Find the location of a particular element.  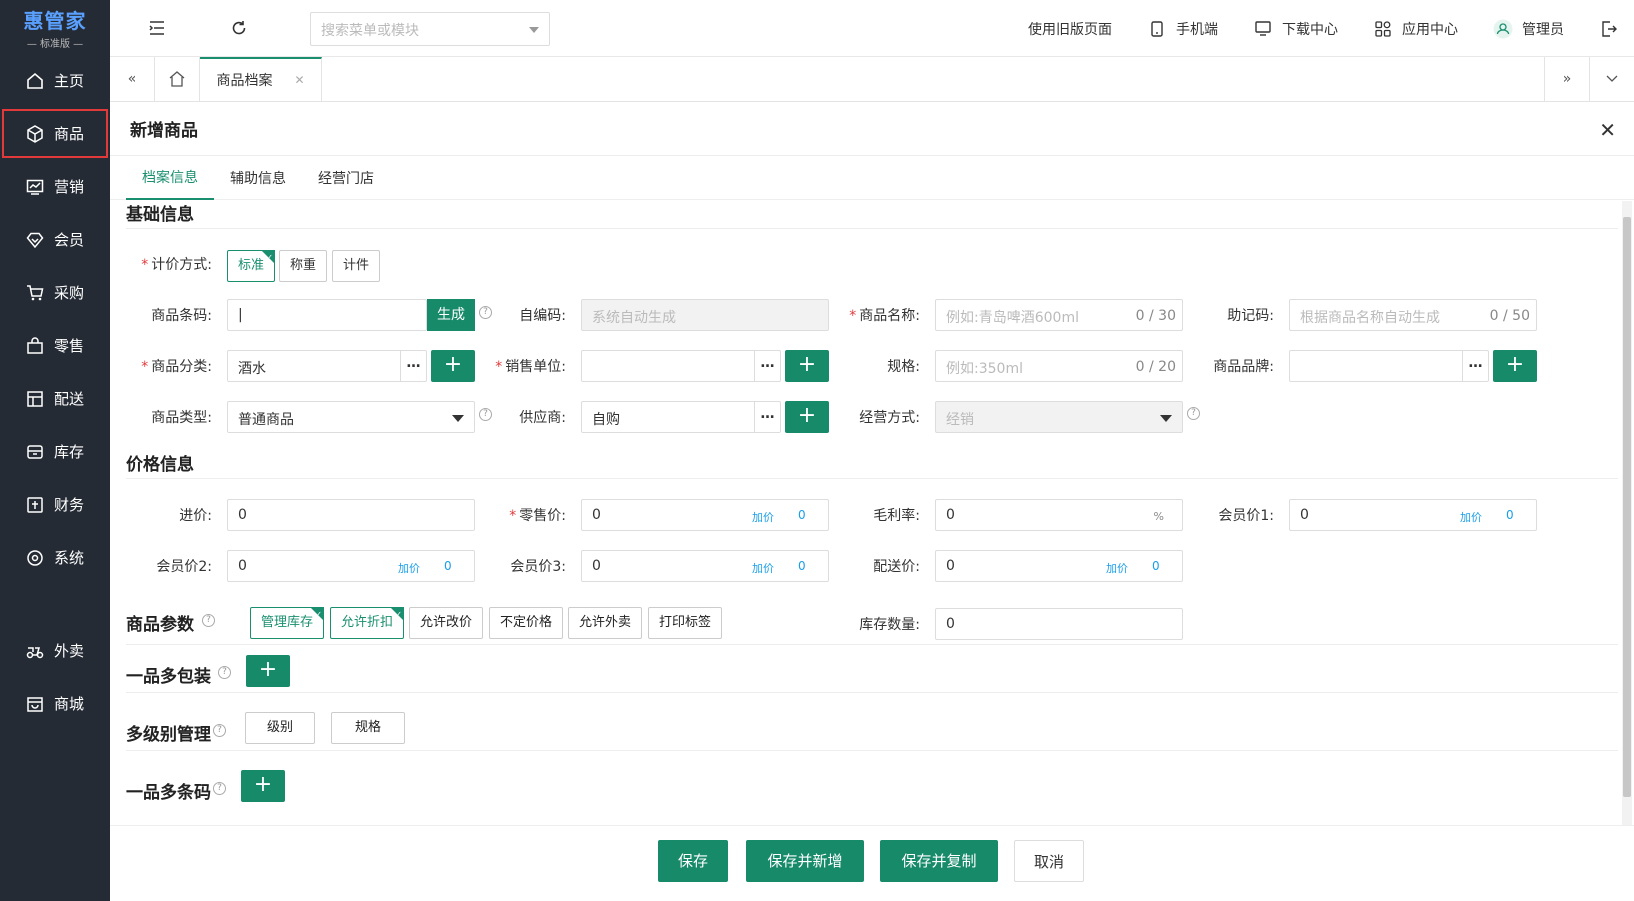

scrollbar is located at coordinates (1627, 513).